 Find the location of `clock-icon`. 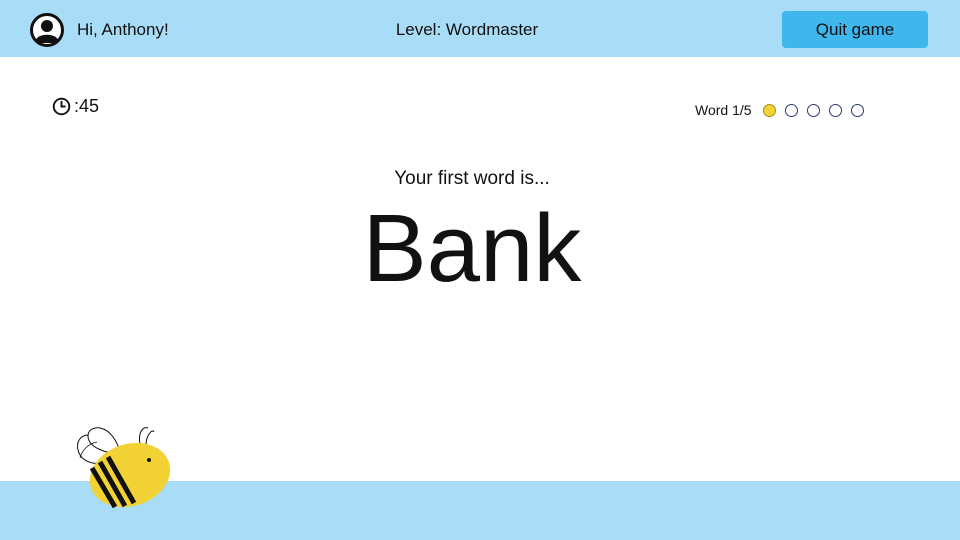

clock-icon is located at coordinates (61, 106).